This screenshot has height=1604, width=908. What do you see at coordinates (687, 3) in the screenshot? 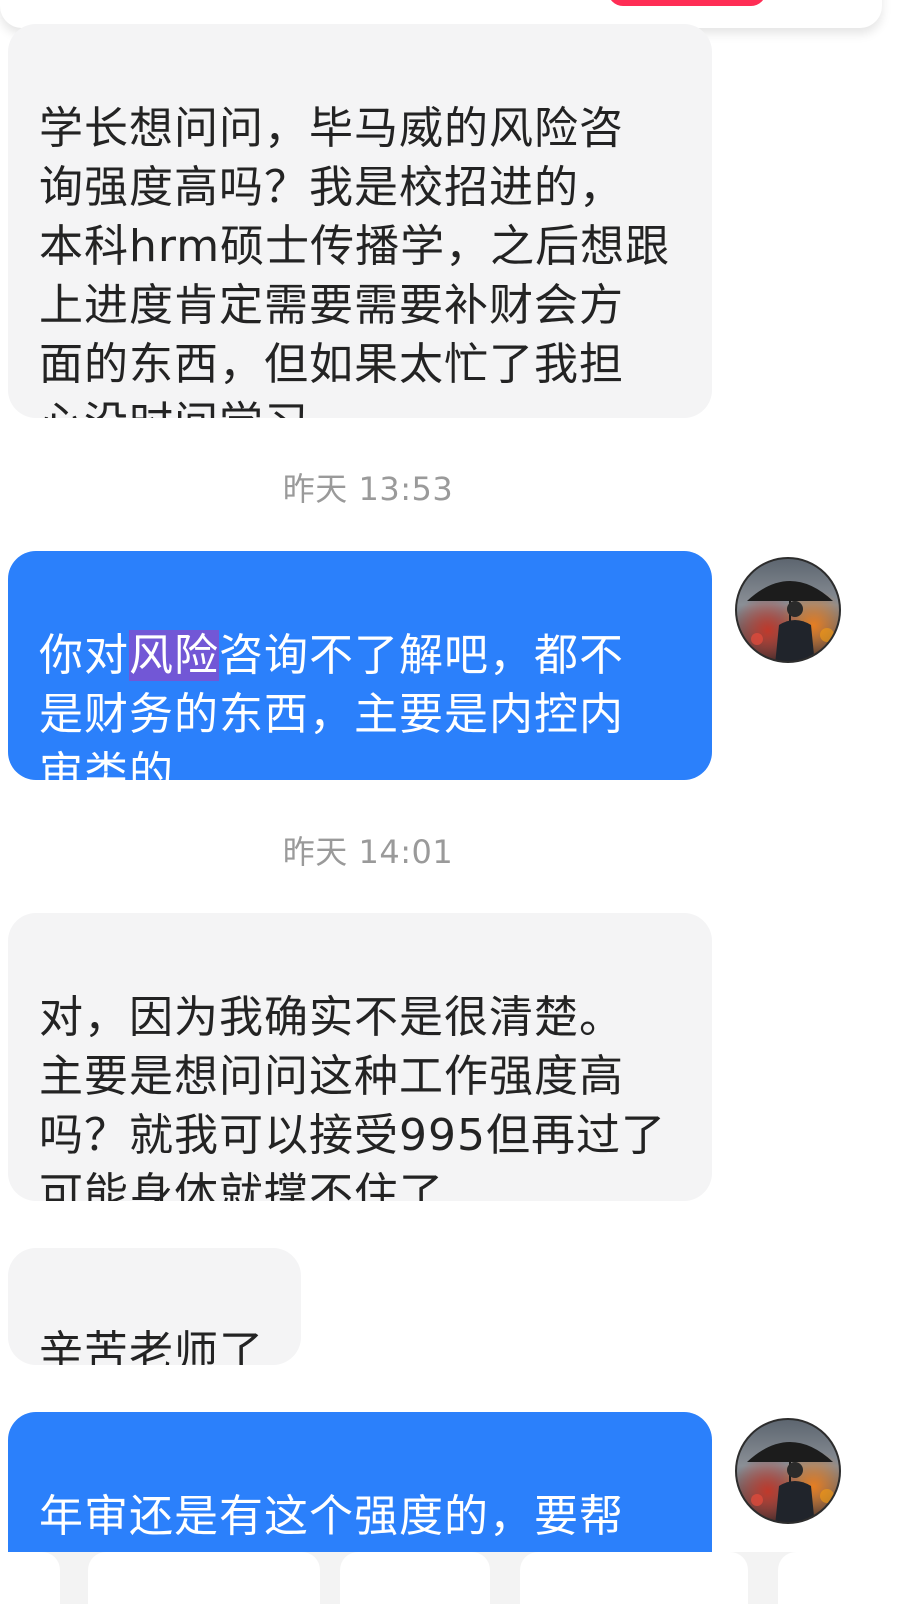
I see `action-pill-button` at bounding box center [687, 3].